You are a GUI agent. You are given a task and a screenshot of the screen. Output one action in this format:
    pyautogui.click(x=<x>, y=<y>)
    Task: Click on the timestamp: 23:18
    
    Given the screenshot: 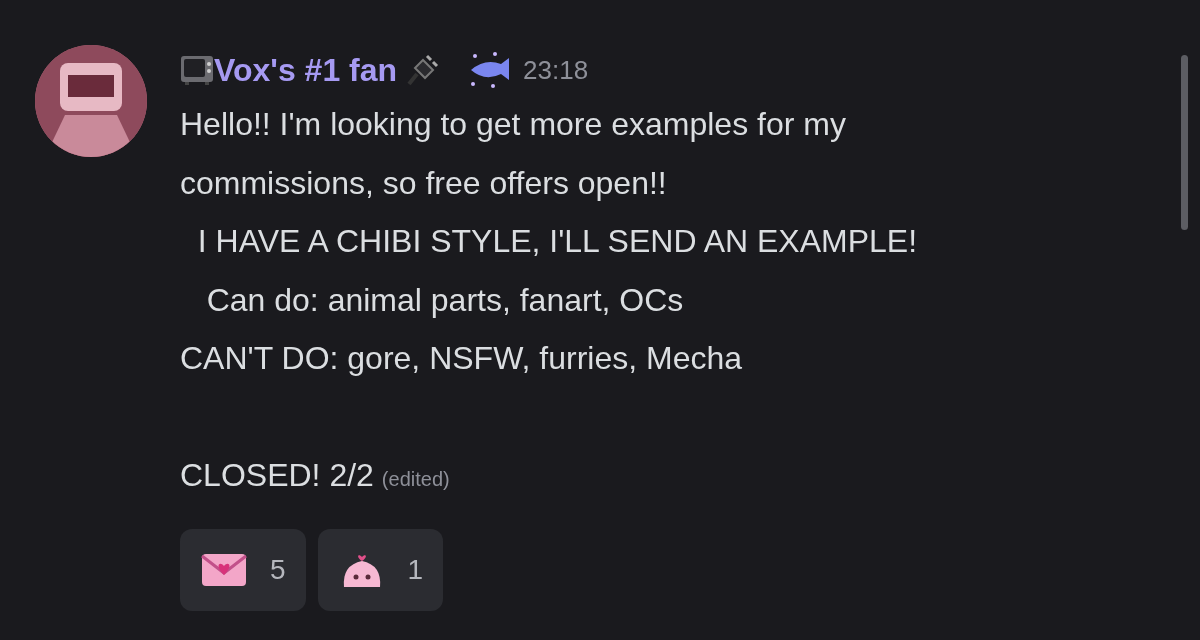 What is the action you would take?
    pyautogui.click(x=556, y=70)
    